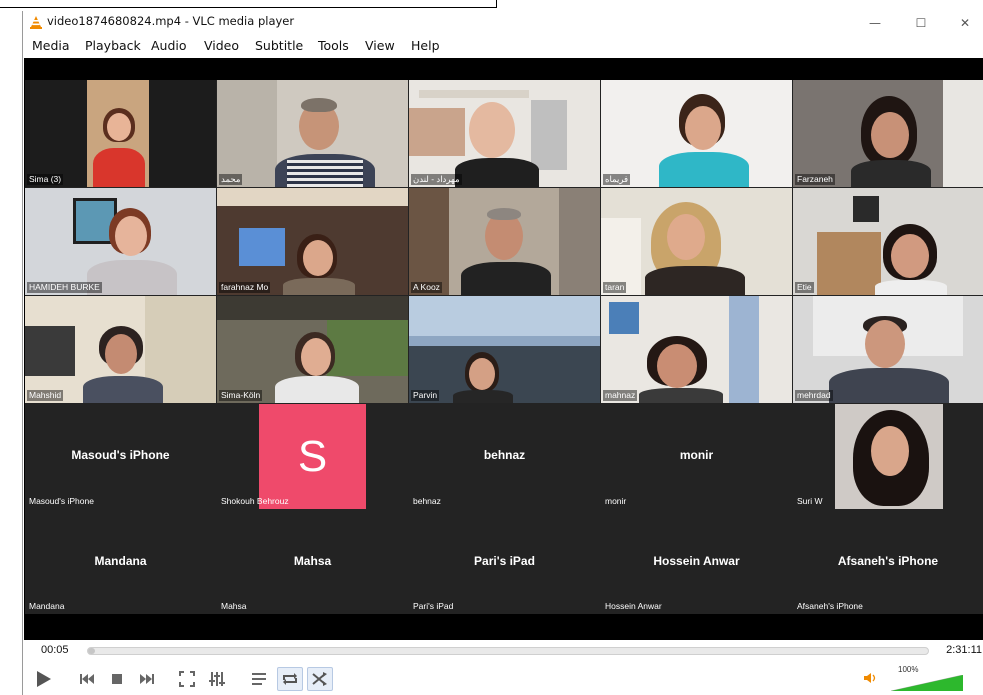 This screenshot has width=983, height=695. Describe the element at coordinates (45, 179) in the screenshot. I see `participant-name: Sima (3)` at that location.